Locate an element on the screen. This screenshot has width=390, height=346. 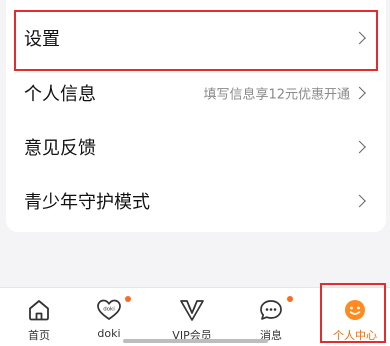
smiley-face-icon is located at coordinates (355, 310).